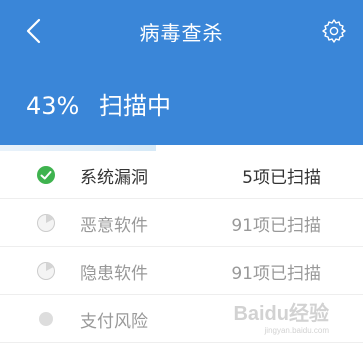 Image resolution: width=363 pixels, height=347 pixels. I want to click on scan-status: 43% 扫描中, so click(98, 103).